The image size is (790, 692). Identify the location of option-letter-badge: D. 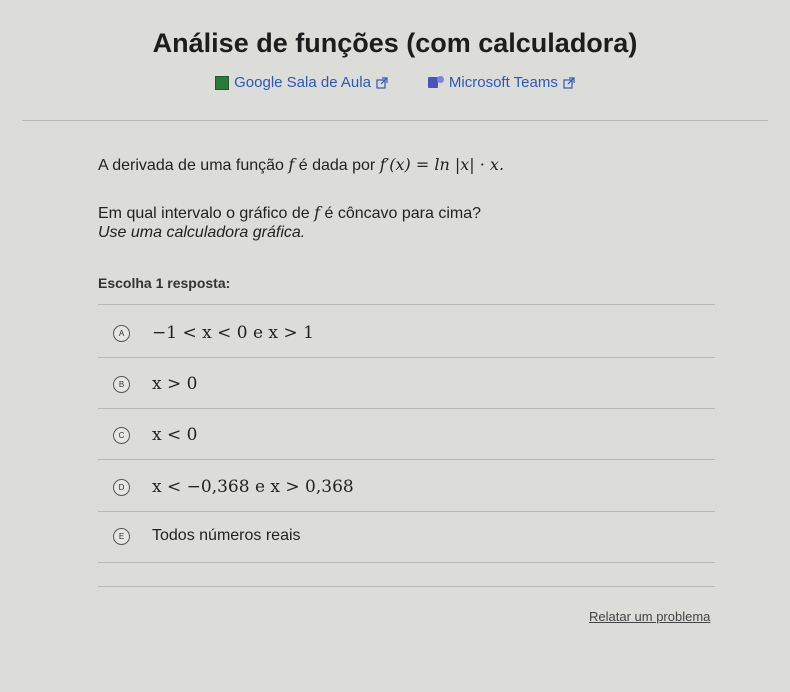
(121, 487).